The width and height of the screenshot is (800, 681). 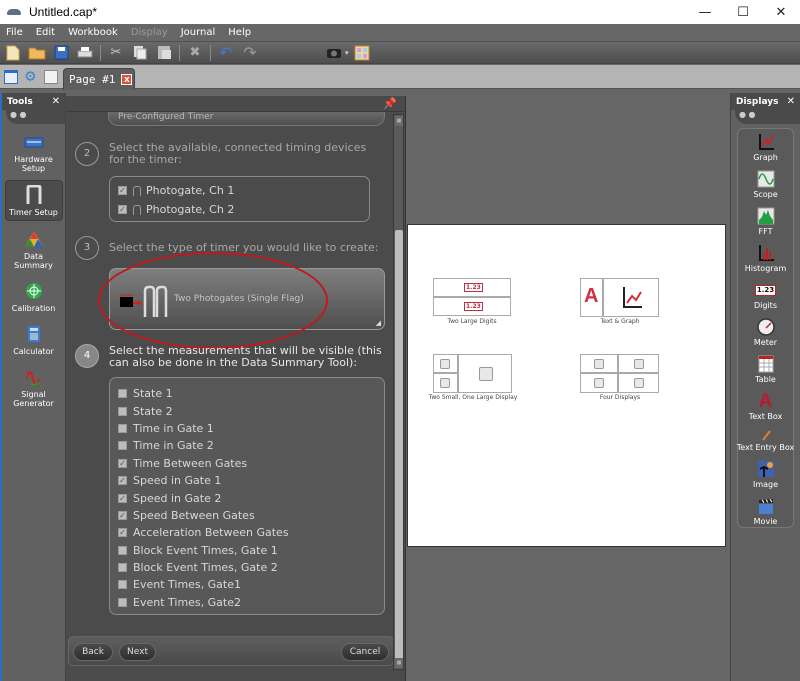 I want to click on measurement-row: Time in Gate 2, so click(x=247, y=445).